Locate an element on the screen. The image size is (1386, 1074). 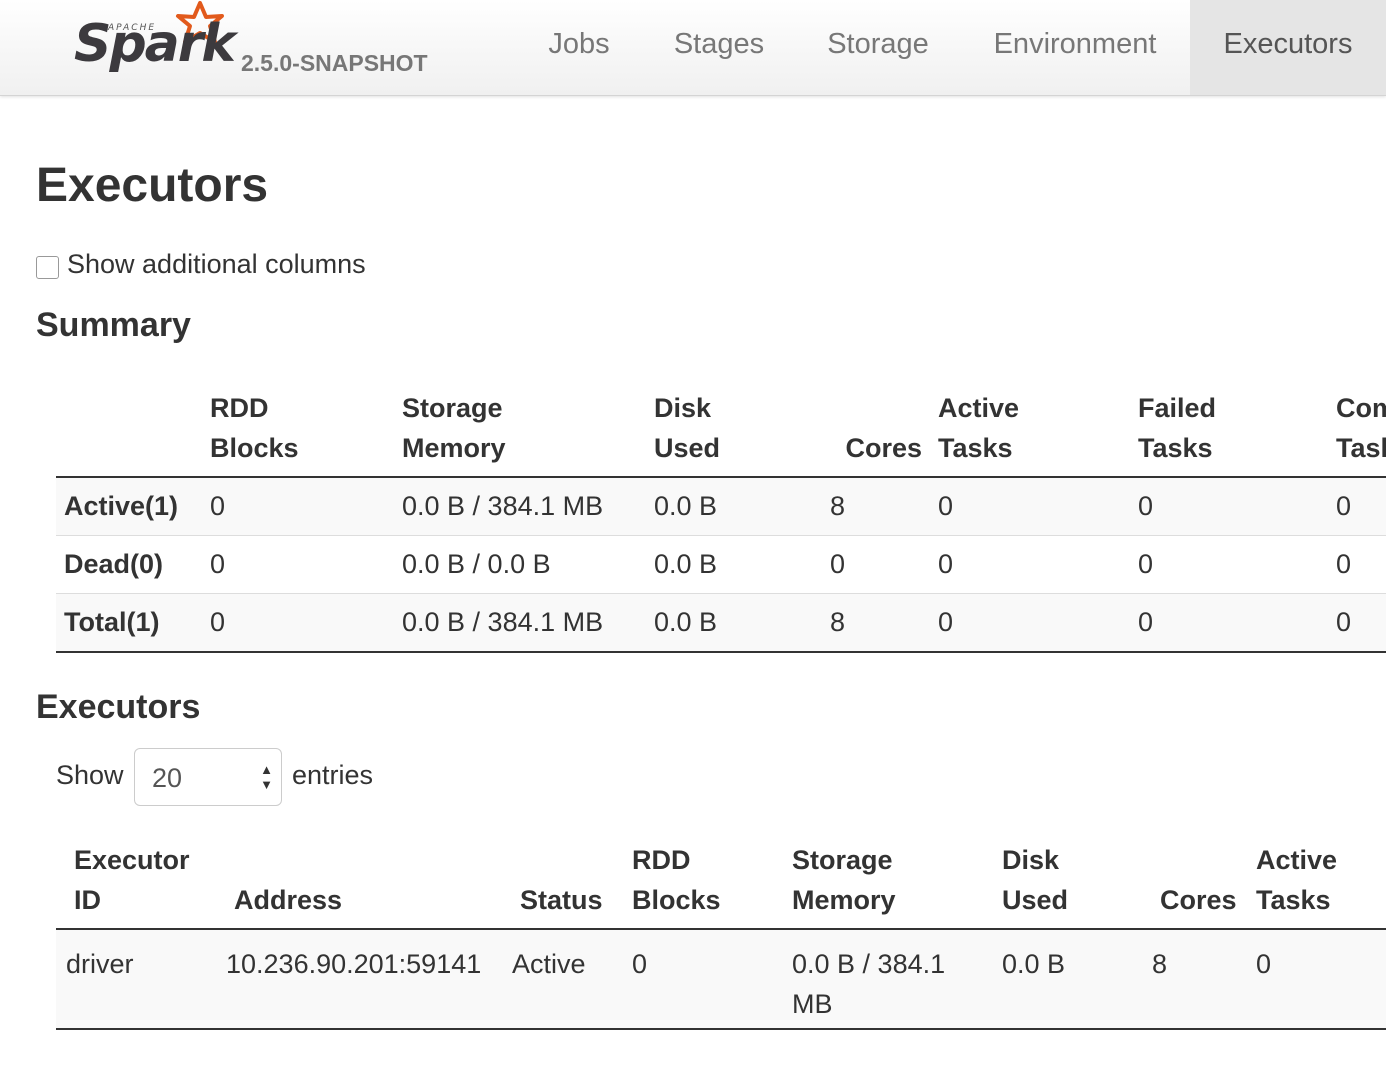
select-arrows-icon: ▲ ▼ is located at coordinates (266, 777).